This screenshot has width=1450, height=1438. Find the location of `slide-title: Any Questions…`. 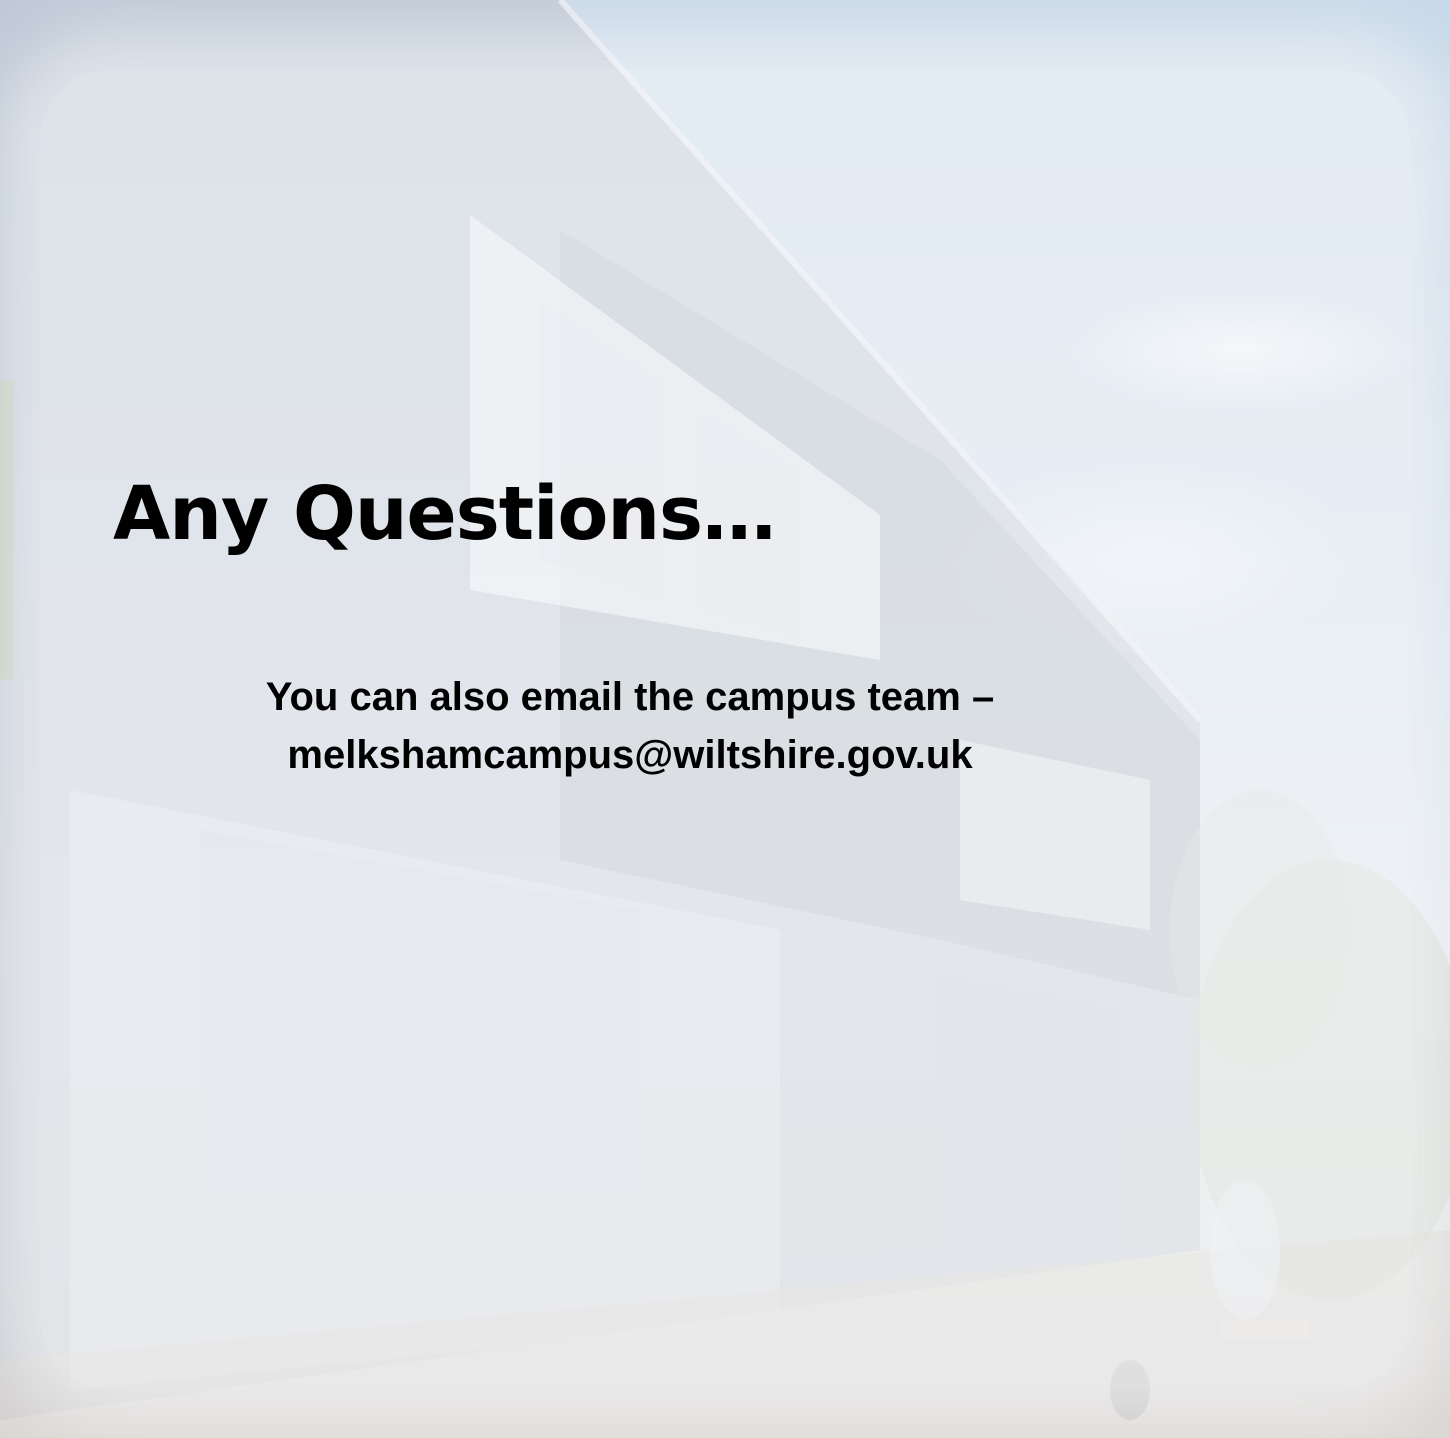

slide-title: Any Questions… is located at coordinates (444, 514).